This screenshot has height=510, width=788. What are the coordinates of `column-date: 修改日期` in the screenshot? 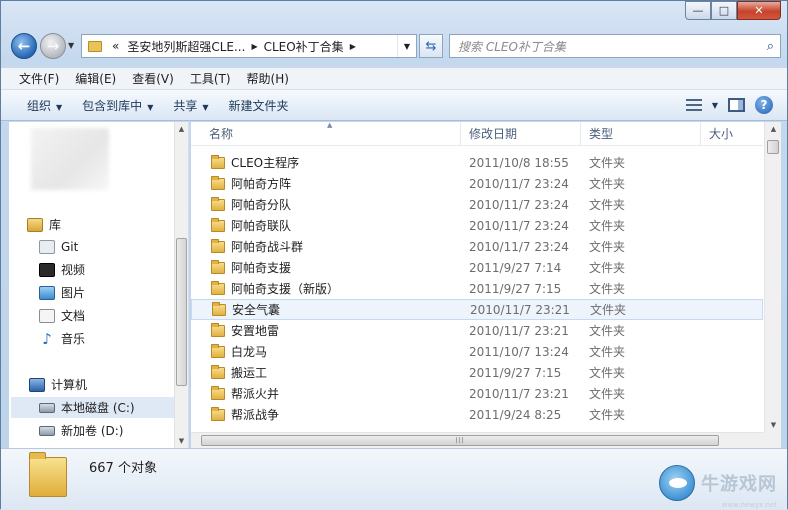 It's located at (521, 133).